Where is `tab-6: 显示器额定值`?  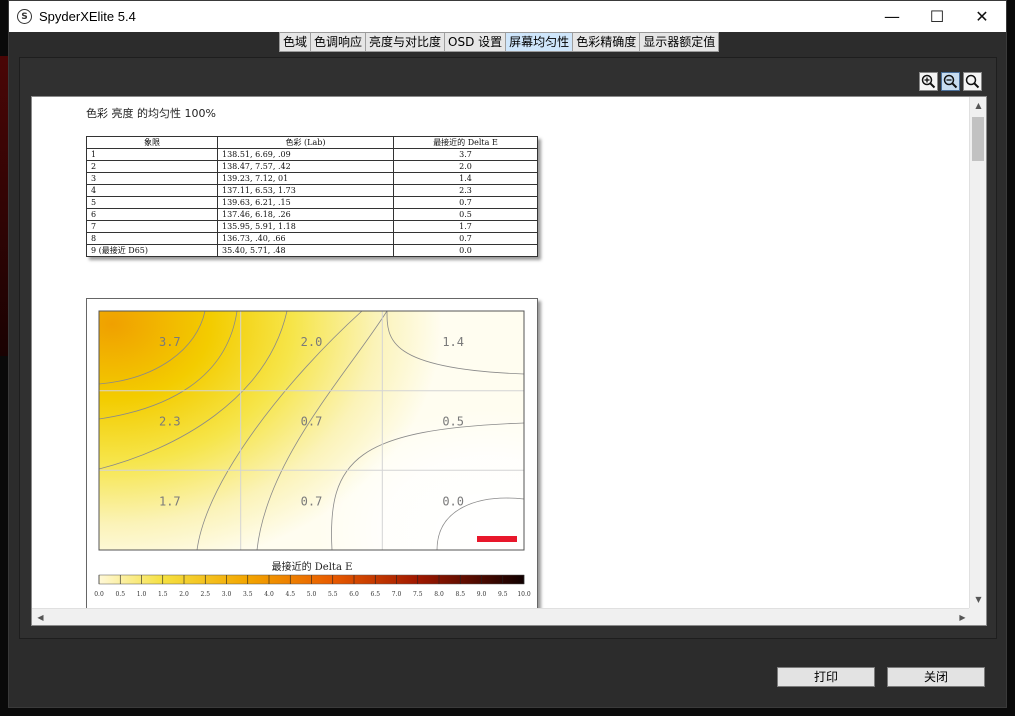 tab-6: 显示器额定值 is located at coordinates (679, 42).